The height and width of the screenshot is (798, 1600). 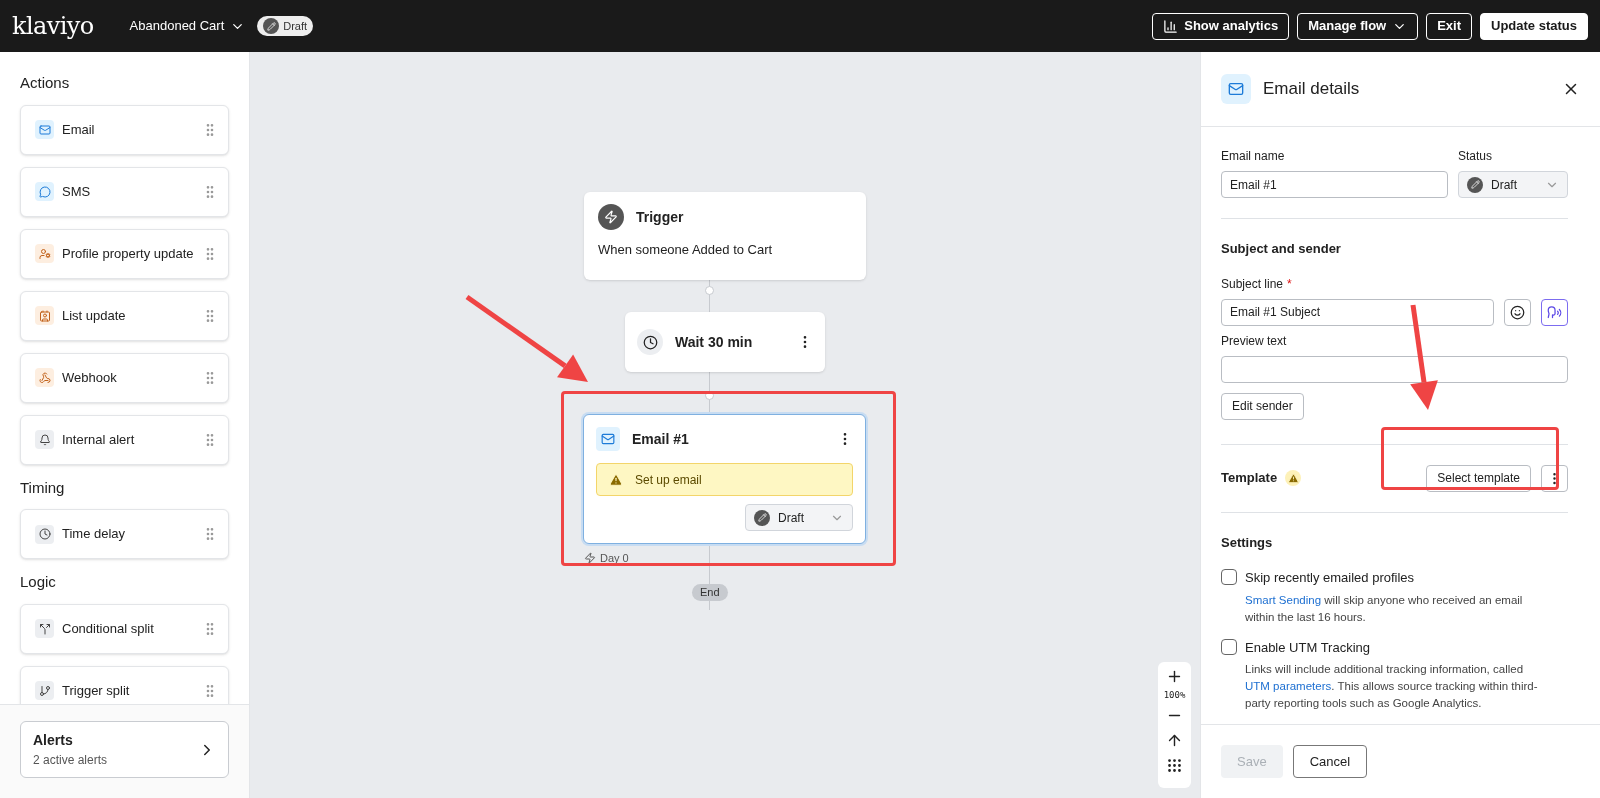 I want to click on update-status-button: Update status, so click(x=1534, y=26).